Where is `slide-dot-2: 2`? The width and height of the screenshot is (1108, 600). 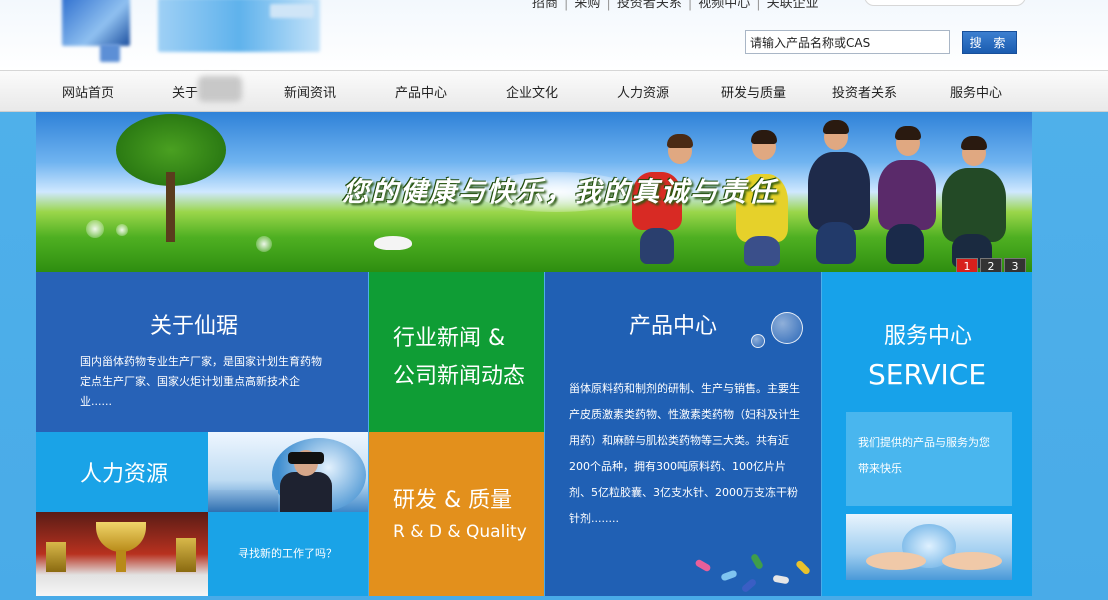 slide-dot-2: 2 is located at coordinates (991, 265).